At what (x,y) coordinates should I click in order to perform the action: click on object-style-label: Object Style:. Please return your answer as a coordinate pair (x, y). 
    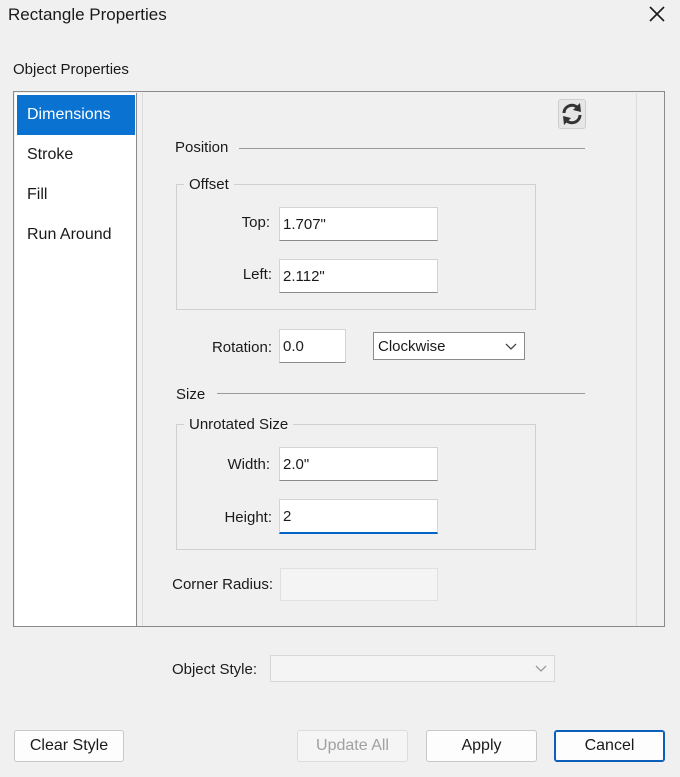
    Looking at the image, I should click on (214, 669).